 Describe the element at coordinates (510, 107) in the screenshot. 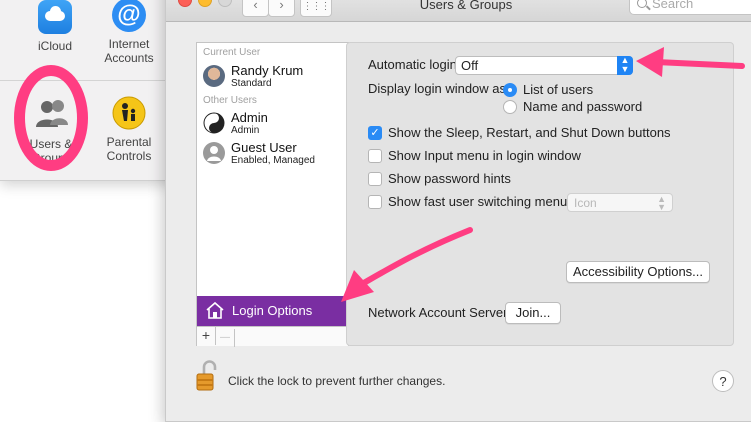

I see `radio-name-and-password` at that location.